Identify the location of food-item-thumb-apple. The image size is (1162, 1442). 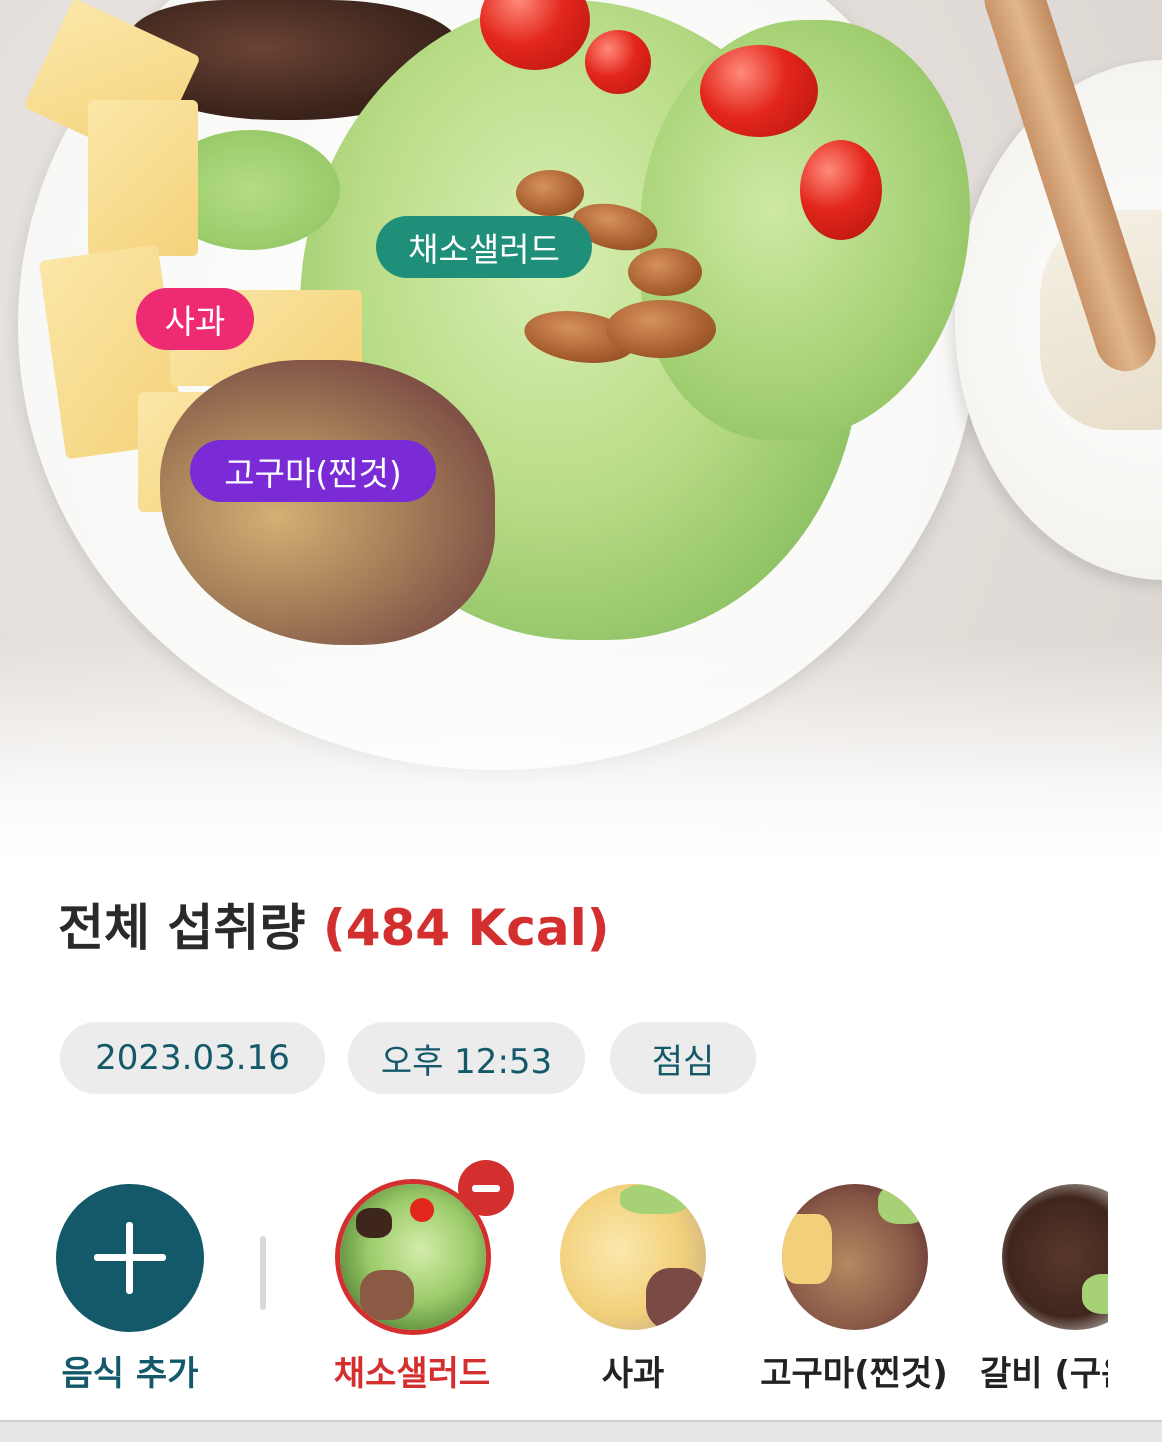
(633, 1257).